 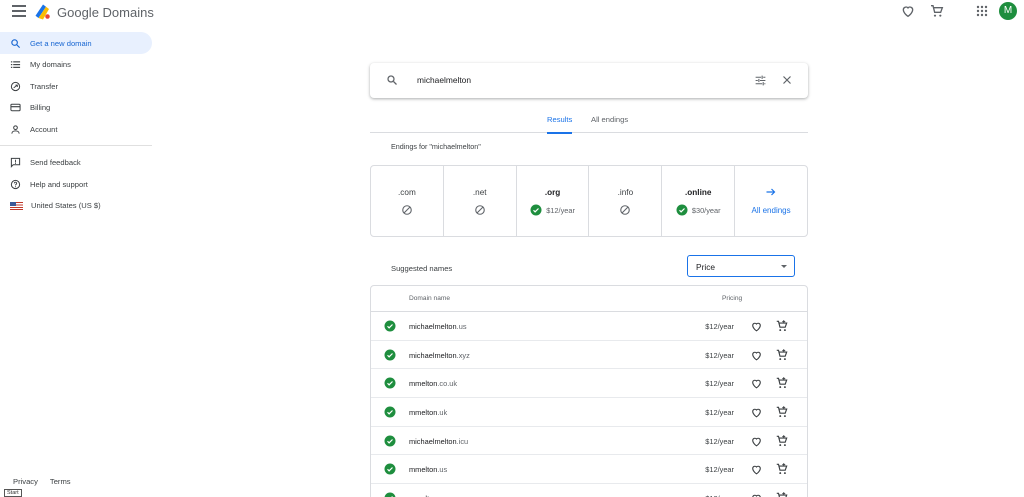 I want to click on tab-all-endings: All endings, so click(x=609, y=122).